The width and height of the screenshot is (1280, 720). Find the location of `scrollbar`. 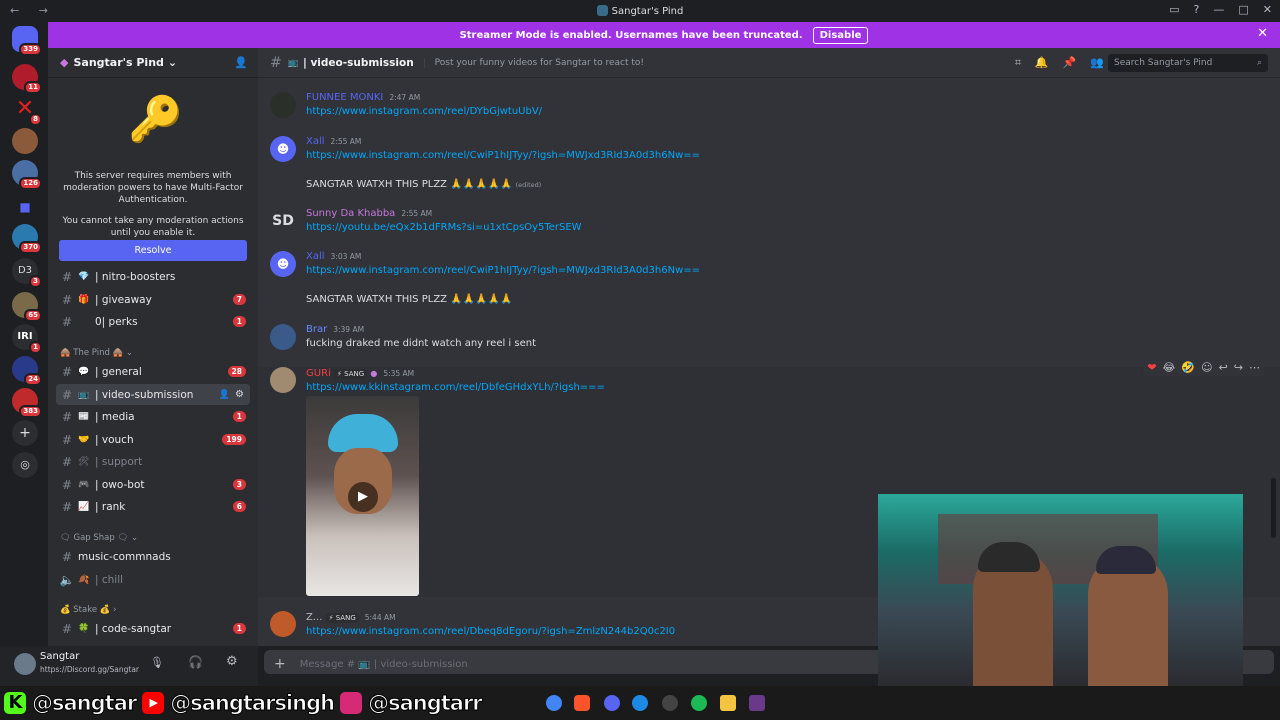

scrollbar is located at coordinates (1273, 508).